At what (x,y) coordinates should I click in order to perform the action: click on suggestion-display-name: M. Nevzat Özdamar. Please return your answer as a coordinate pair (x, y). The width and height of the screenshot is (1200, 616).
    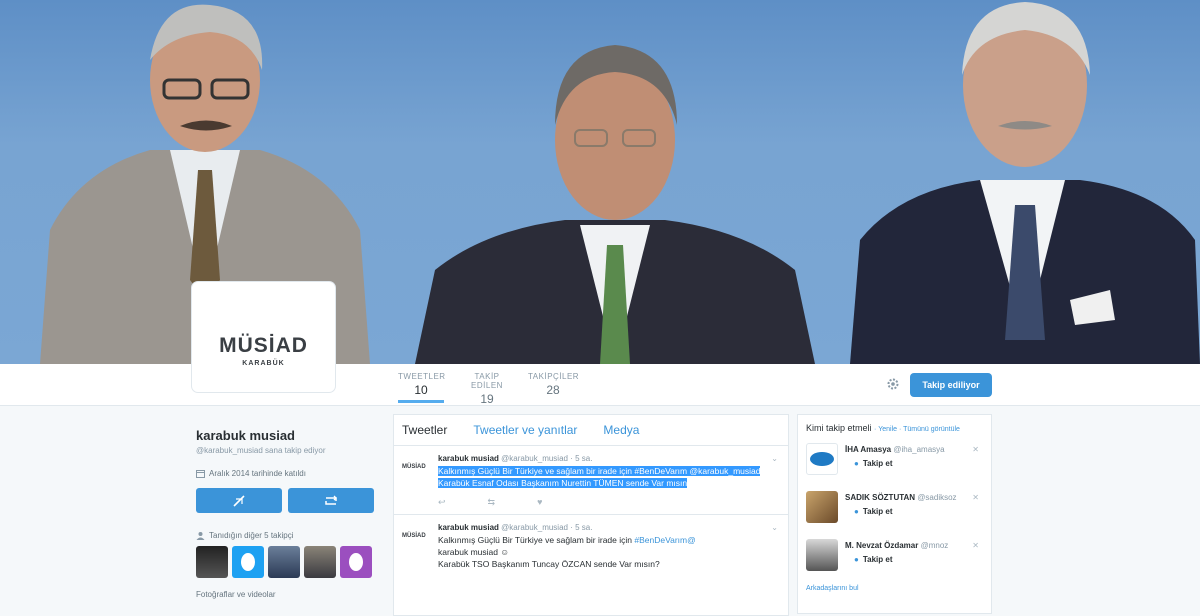
    Looking at the image, I should click on (882, 545).